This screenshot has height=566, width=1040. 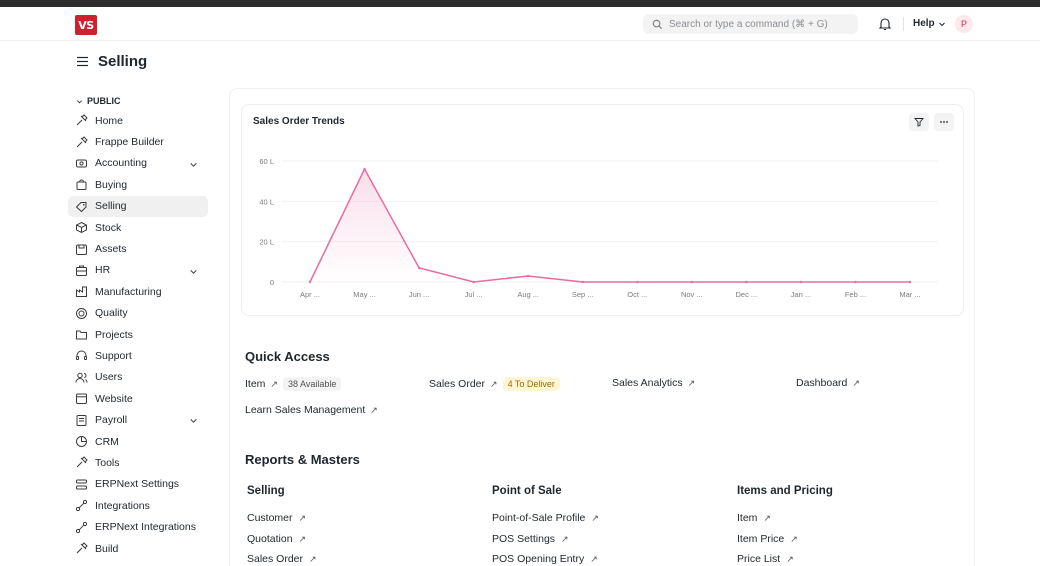 What do you see at coordinates (81, 227) in the screenshot?
I see `stock-icon` at bounding box center [81, 227].